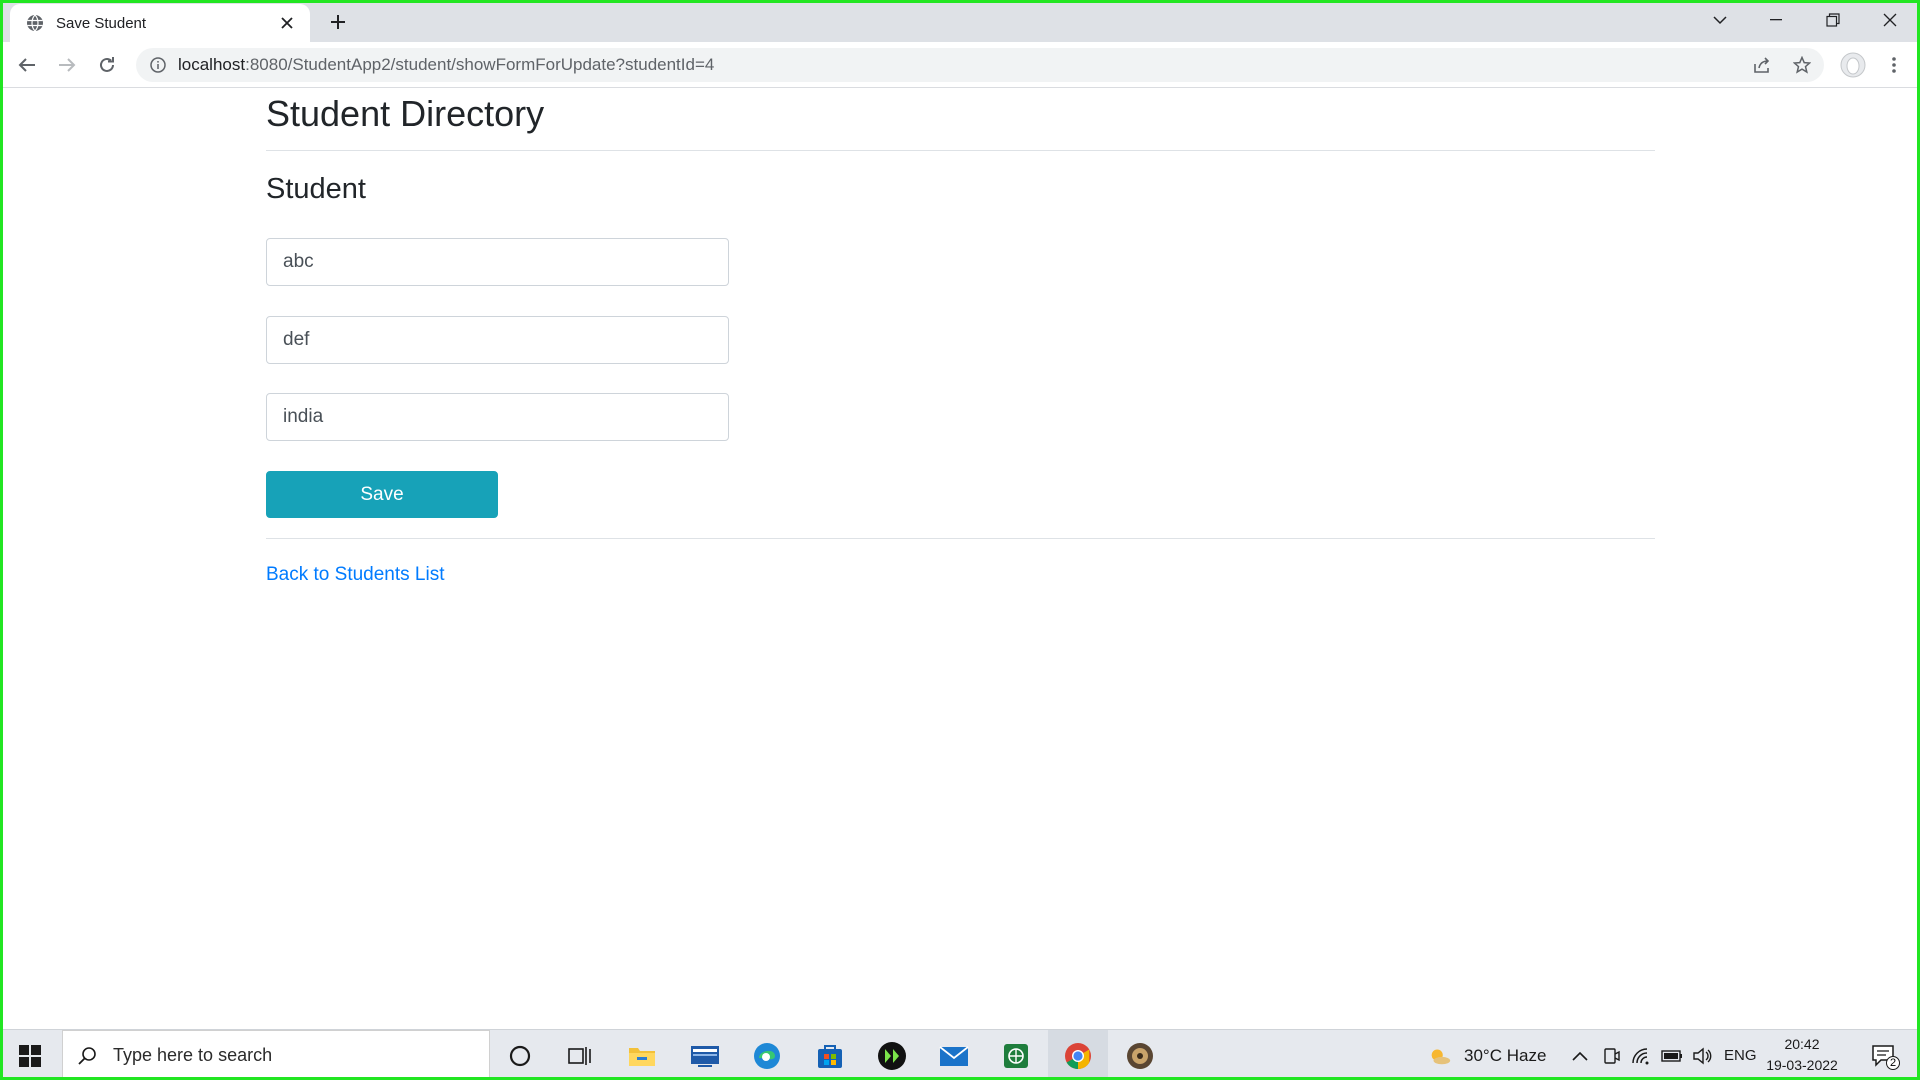  Describe the element at coordinates (193, 1055) in the screenshot. I see `search-placeholder: Type here to search` at that location.